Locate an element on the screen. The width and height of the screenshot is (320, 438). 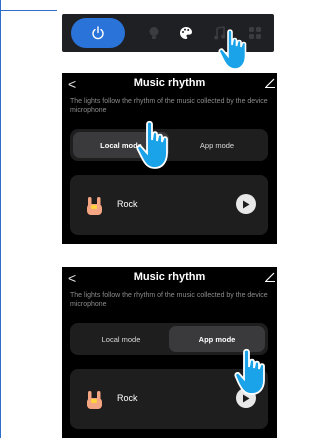
palette-icon is located at coordinates (186, 33).